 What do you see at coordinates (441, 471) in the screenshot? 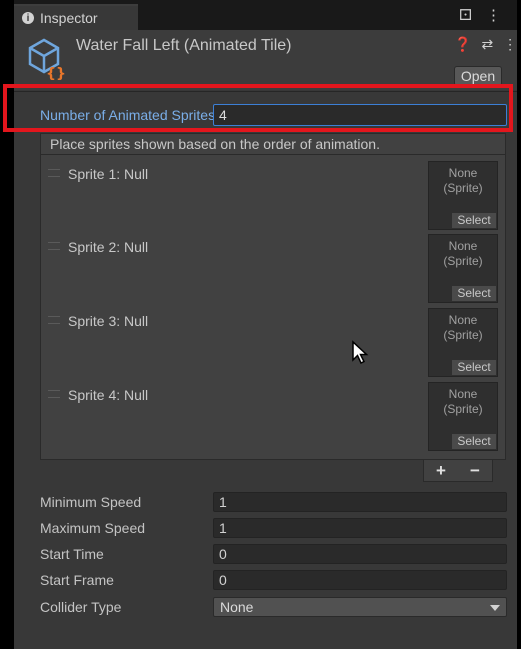
I see `add-item-button: +` at bounding box center [441, 471].